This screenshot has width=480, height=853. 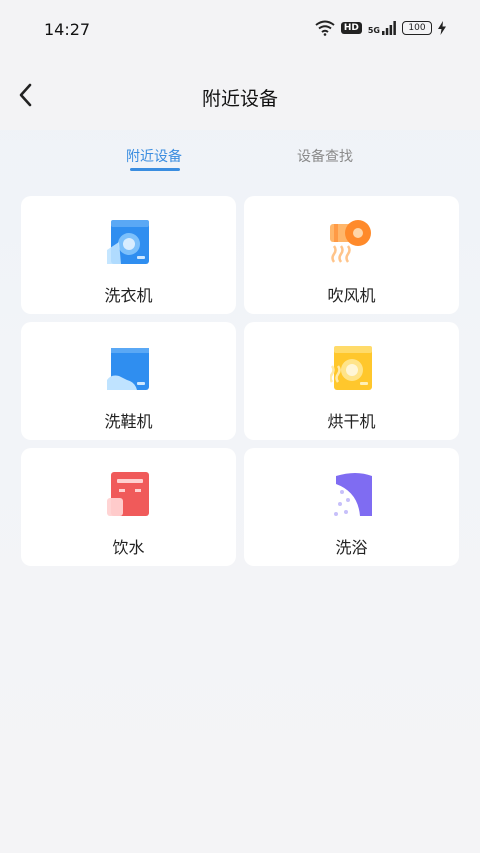 What do you see at coordinates (239, 99) in the screenshot?
I see `page-title: 附近设备` at bounding box center [239, 99].